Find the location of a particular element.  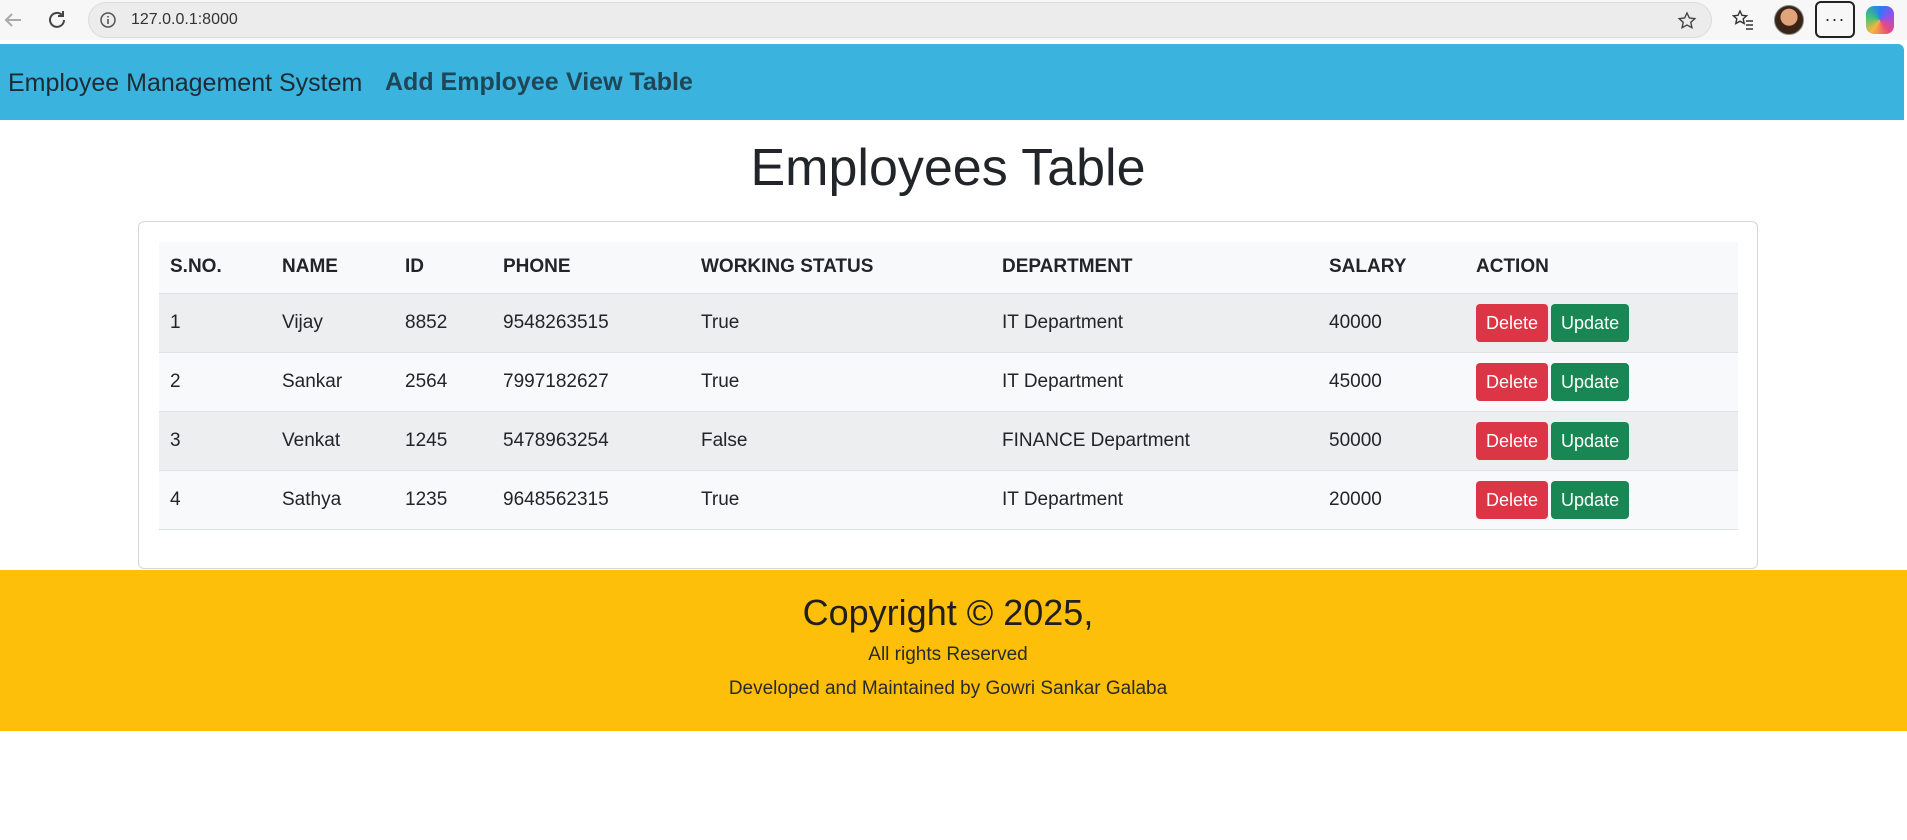

cell-salary: 50000 is located at coordinates (1391, 441).